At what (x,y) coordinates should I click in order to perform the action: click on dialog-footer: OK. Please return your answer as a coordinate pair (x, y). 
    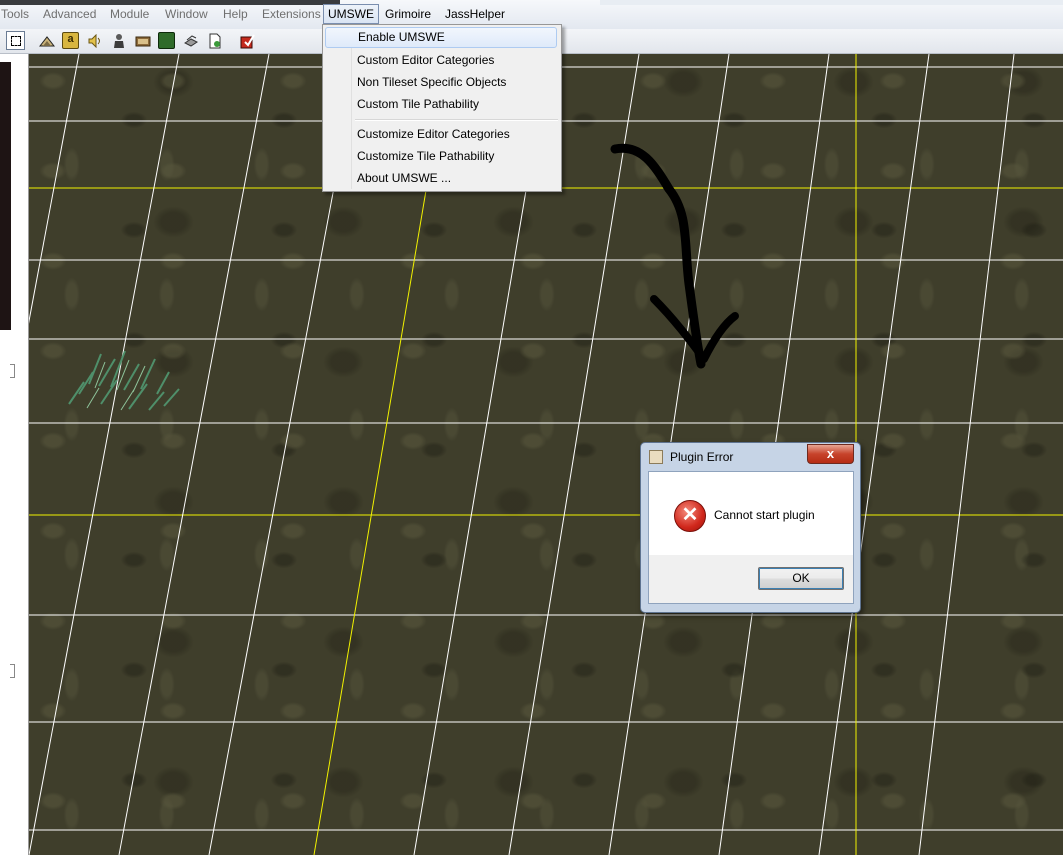
    Looking at the image, I should click on (751, 579).